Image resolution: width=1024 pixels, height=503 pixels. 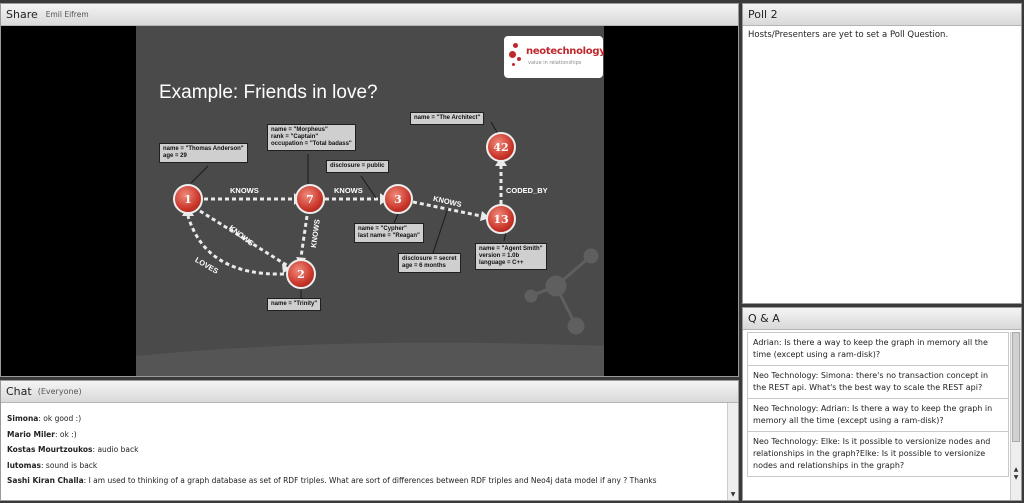 What do you see at coordinates (31, 434) in the screenshot?
I see `chat-author: Mario Miler` at bounding box center [31, 434].